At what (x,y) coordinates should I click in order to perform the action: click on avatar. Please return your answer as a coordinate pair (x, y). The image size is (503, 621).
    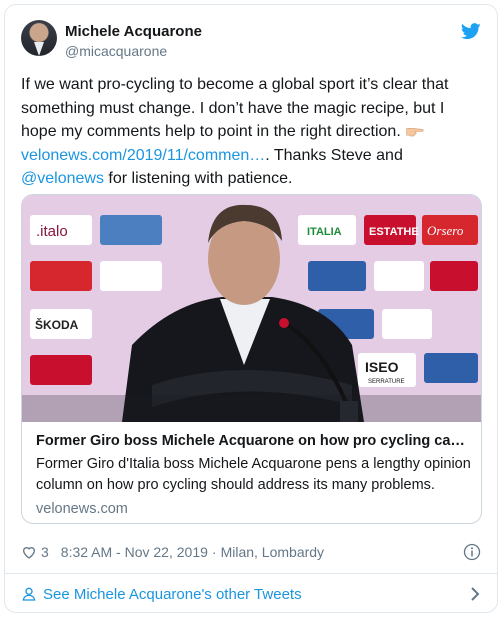
    Looking at the image, I should click on (39, 38).